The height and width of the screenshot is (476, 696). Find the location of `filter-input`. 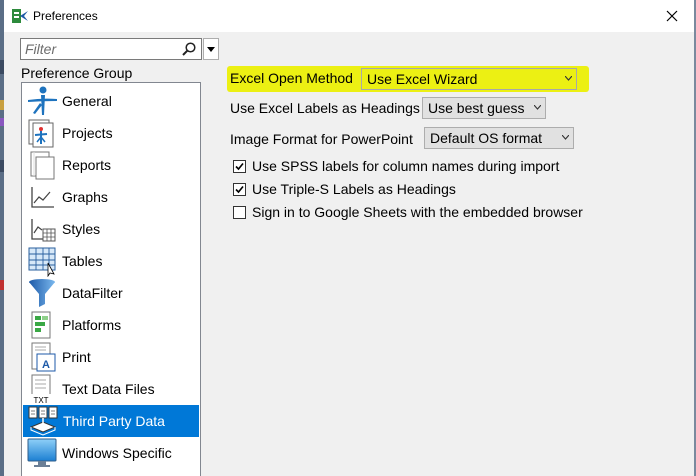

filter-input is located at coordinates (100, 49).